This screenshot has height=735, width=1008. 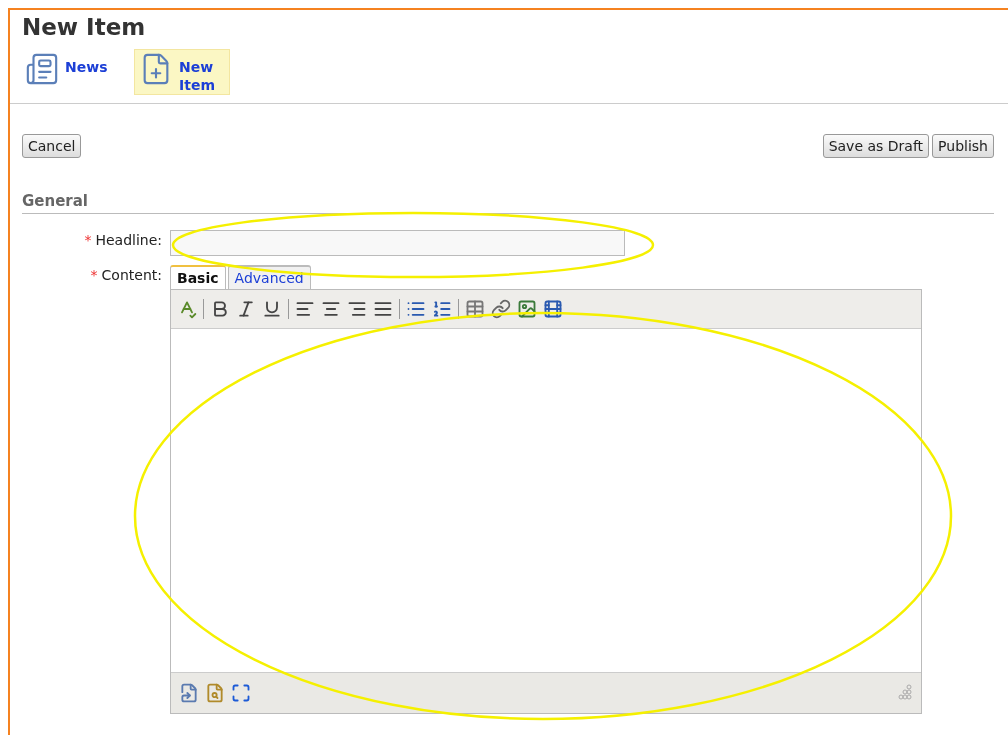 What do you see at coordinates (501, 309) in the screenshot?
I see `link-icon` at bounding box center [501, 309].